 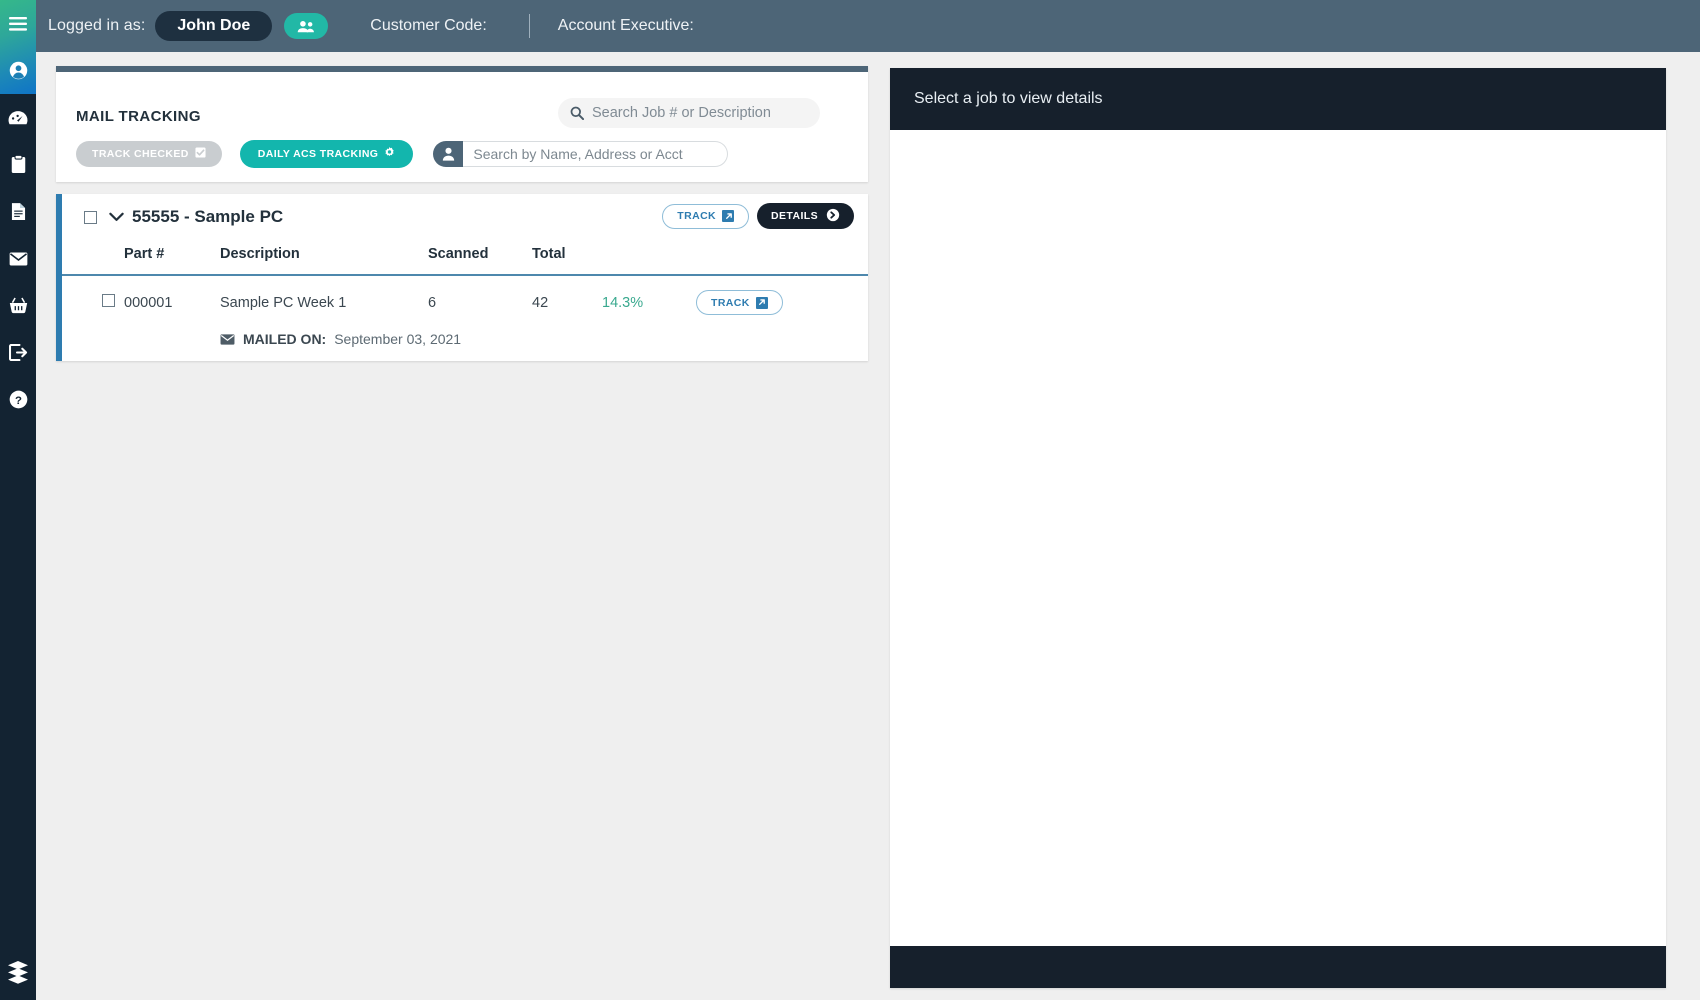 I want to click on sidebar-top-gradient, so click(x=18, y=47).